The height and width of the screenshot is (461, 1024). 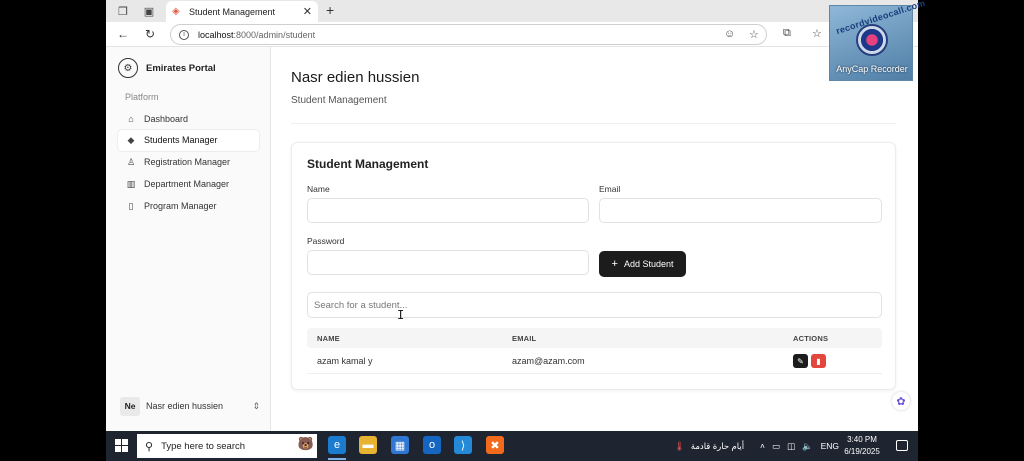 What do you see at coordinates (862, 446) in the screenshot?
I see `taskbar-clock: 3:40 PM 6/19/2025` at bounding box center [862, 446].